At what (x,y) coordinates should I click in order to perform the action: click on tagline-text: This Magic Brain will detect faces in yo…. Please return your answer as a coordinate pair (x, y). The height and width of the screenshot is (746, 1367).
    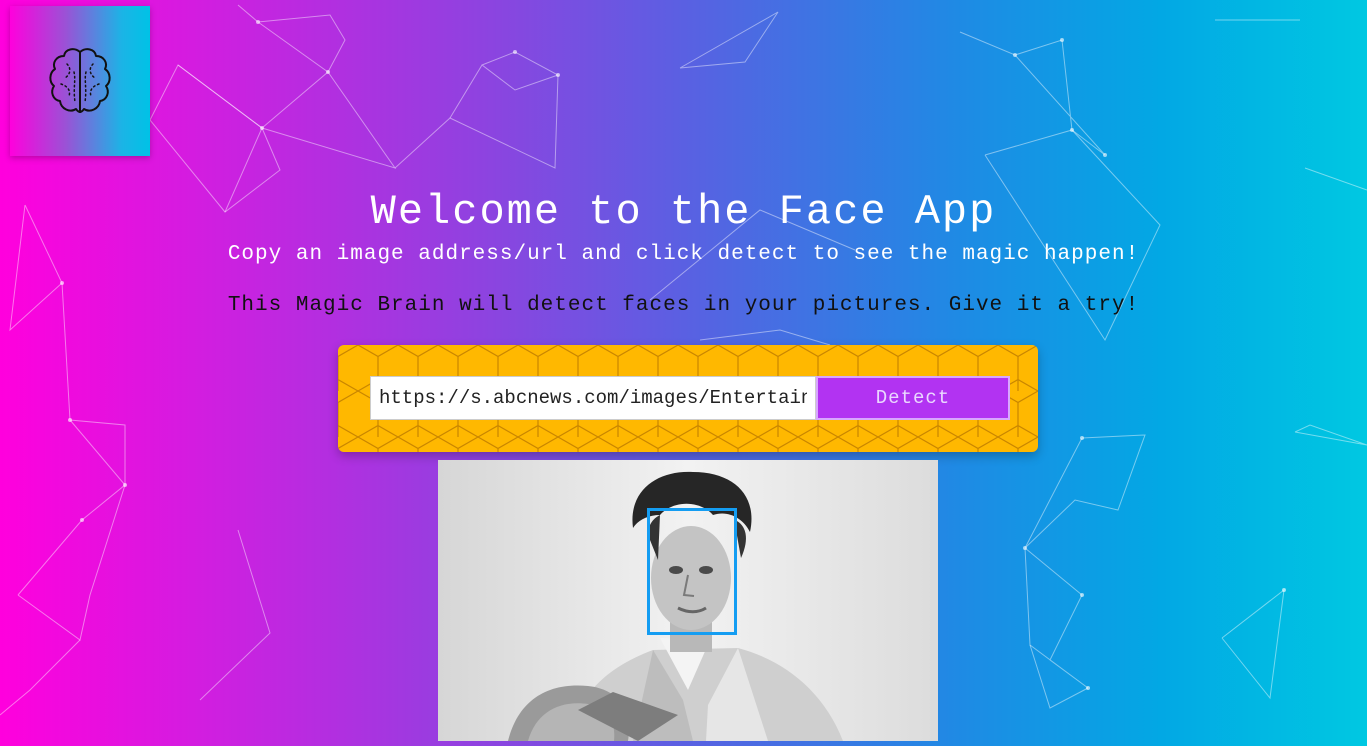
    Looking at the image, I should click on (683, 305).